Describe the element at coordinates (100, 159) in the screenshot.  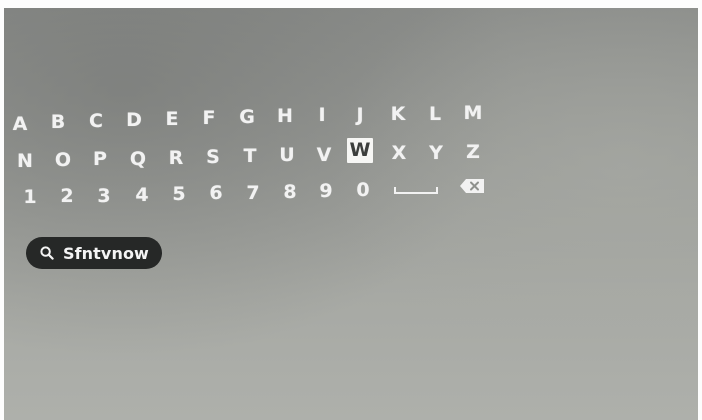
I see `key-p: P` at that location.